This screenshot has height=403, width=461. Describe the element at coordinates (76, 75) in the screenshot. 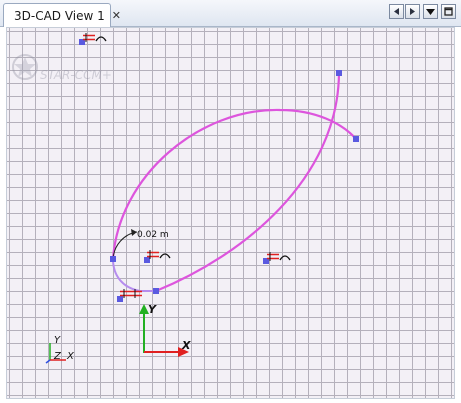

I see `watermark-text: STAR-CCM+` at that location.